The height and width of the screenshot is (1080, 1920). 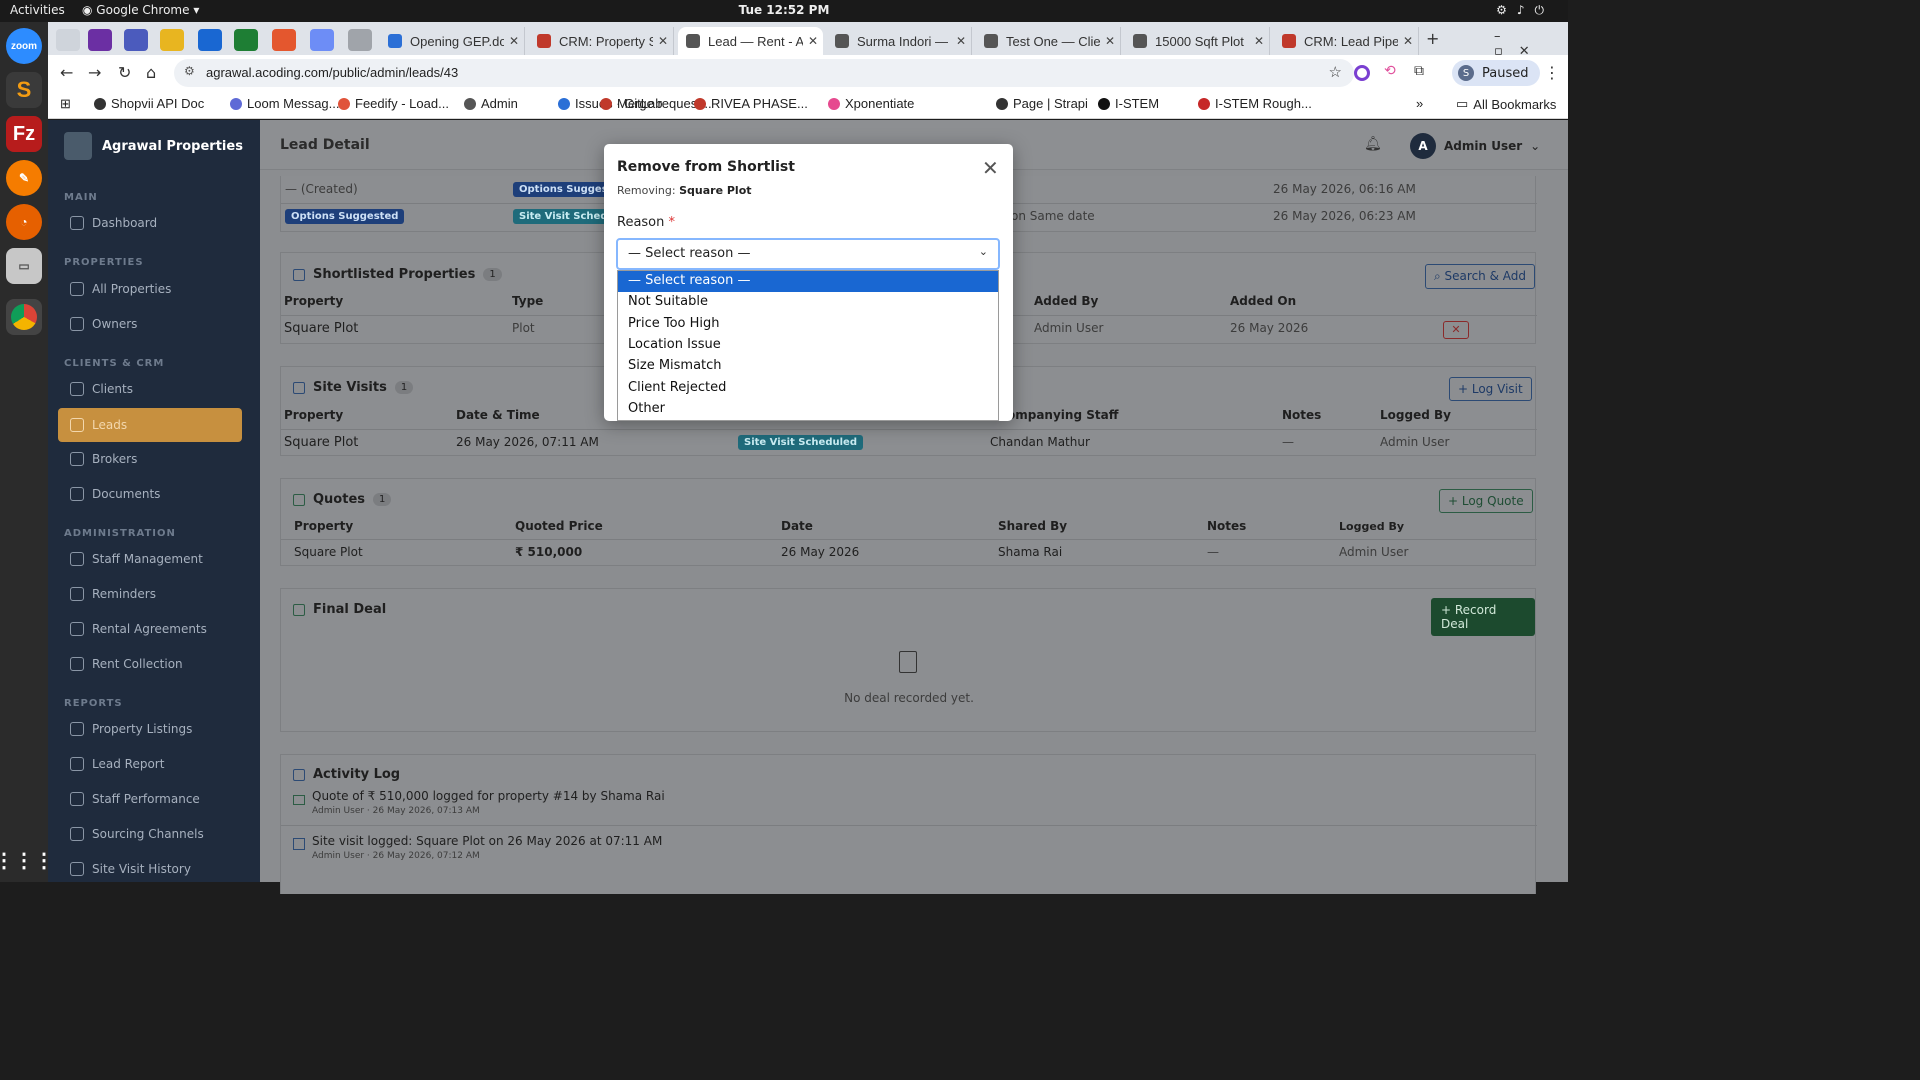 What do you see at coordinates (150, 764) in the screenshot?
I see `sidebar-item-lead-report: Lead Report` at bounding box center [150, 764].